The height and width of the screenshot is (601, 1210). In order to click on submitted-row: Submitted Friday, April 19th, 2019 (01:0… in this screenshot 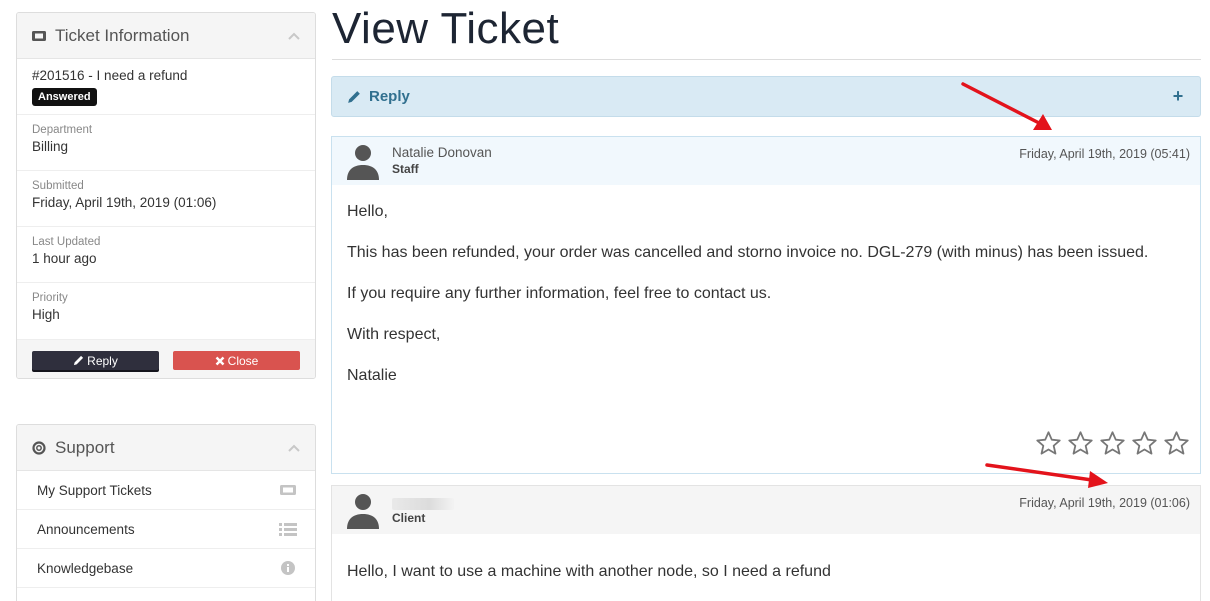, I will do `click(166, 199)`.